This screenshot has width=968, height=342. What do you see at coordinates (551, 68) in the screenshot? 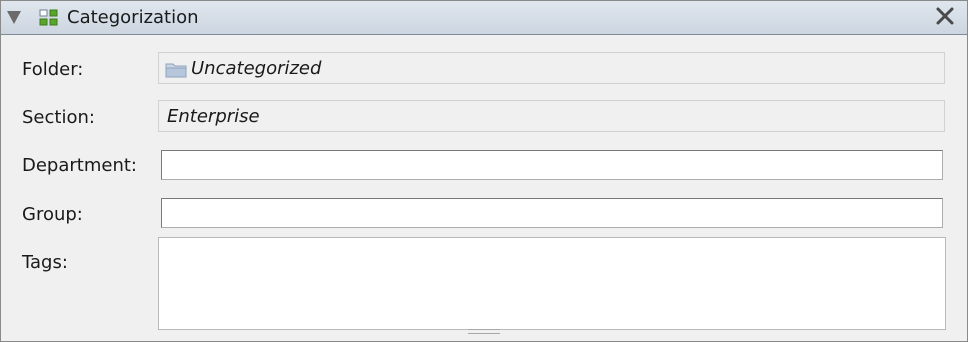
I see `folder-field: Uncategorized` at bounding box center [551, 68].